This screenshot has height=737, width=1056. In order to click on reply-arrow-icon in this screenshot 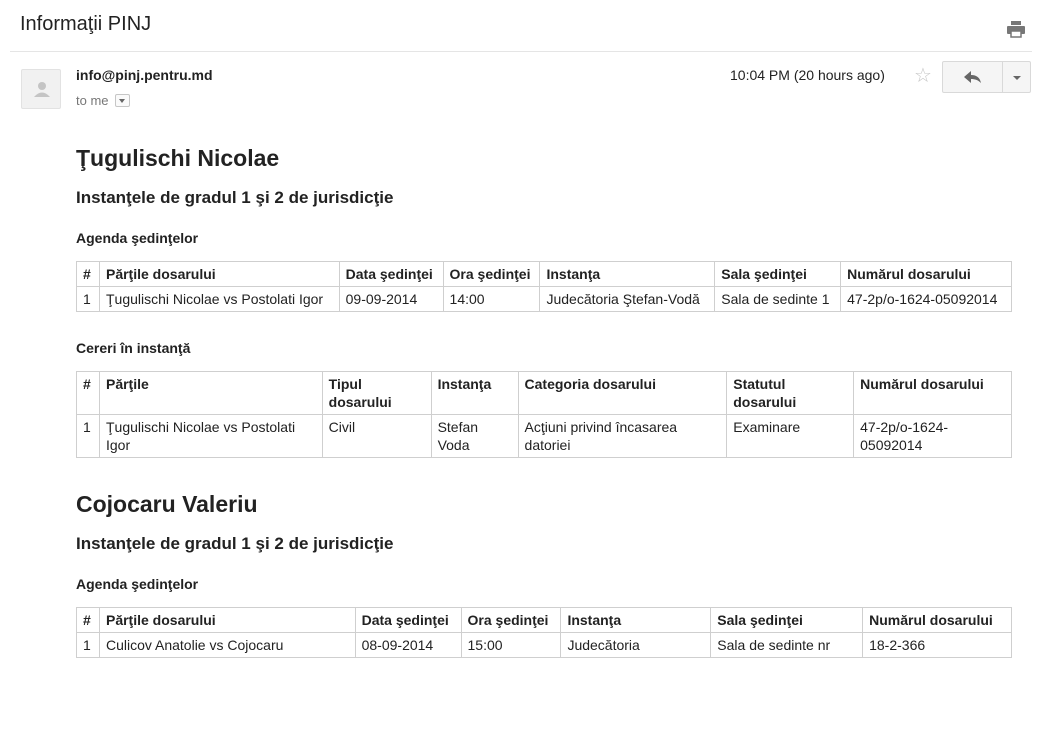, I will do `click(972, 77)`.